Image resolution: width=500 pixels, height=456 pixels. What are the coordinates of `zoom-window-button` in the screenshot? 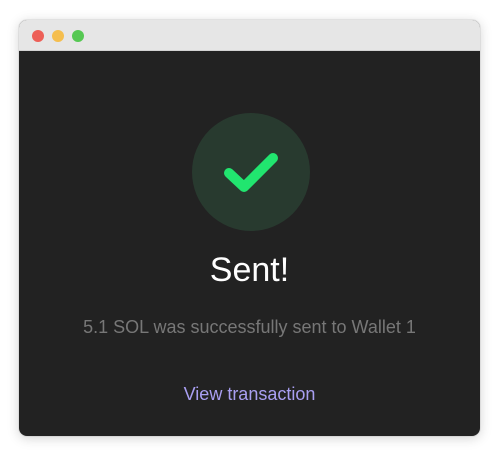 It's located at (78, 36).